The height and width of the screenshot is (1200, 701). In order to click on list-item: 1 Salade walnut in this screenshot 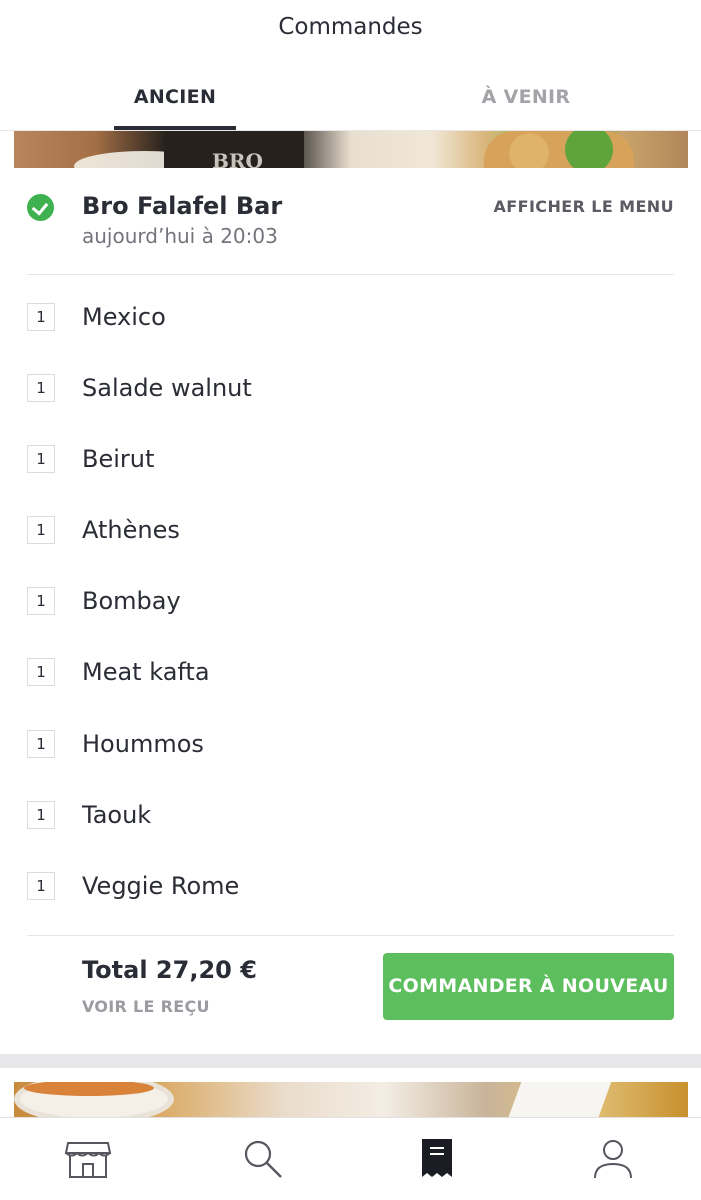, I will do `click(350, 393)`.